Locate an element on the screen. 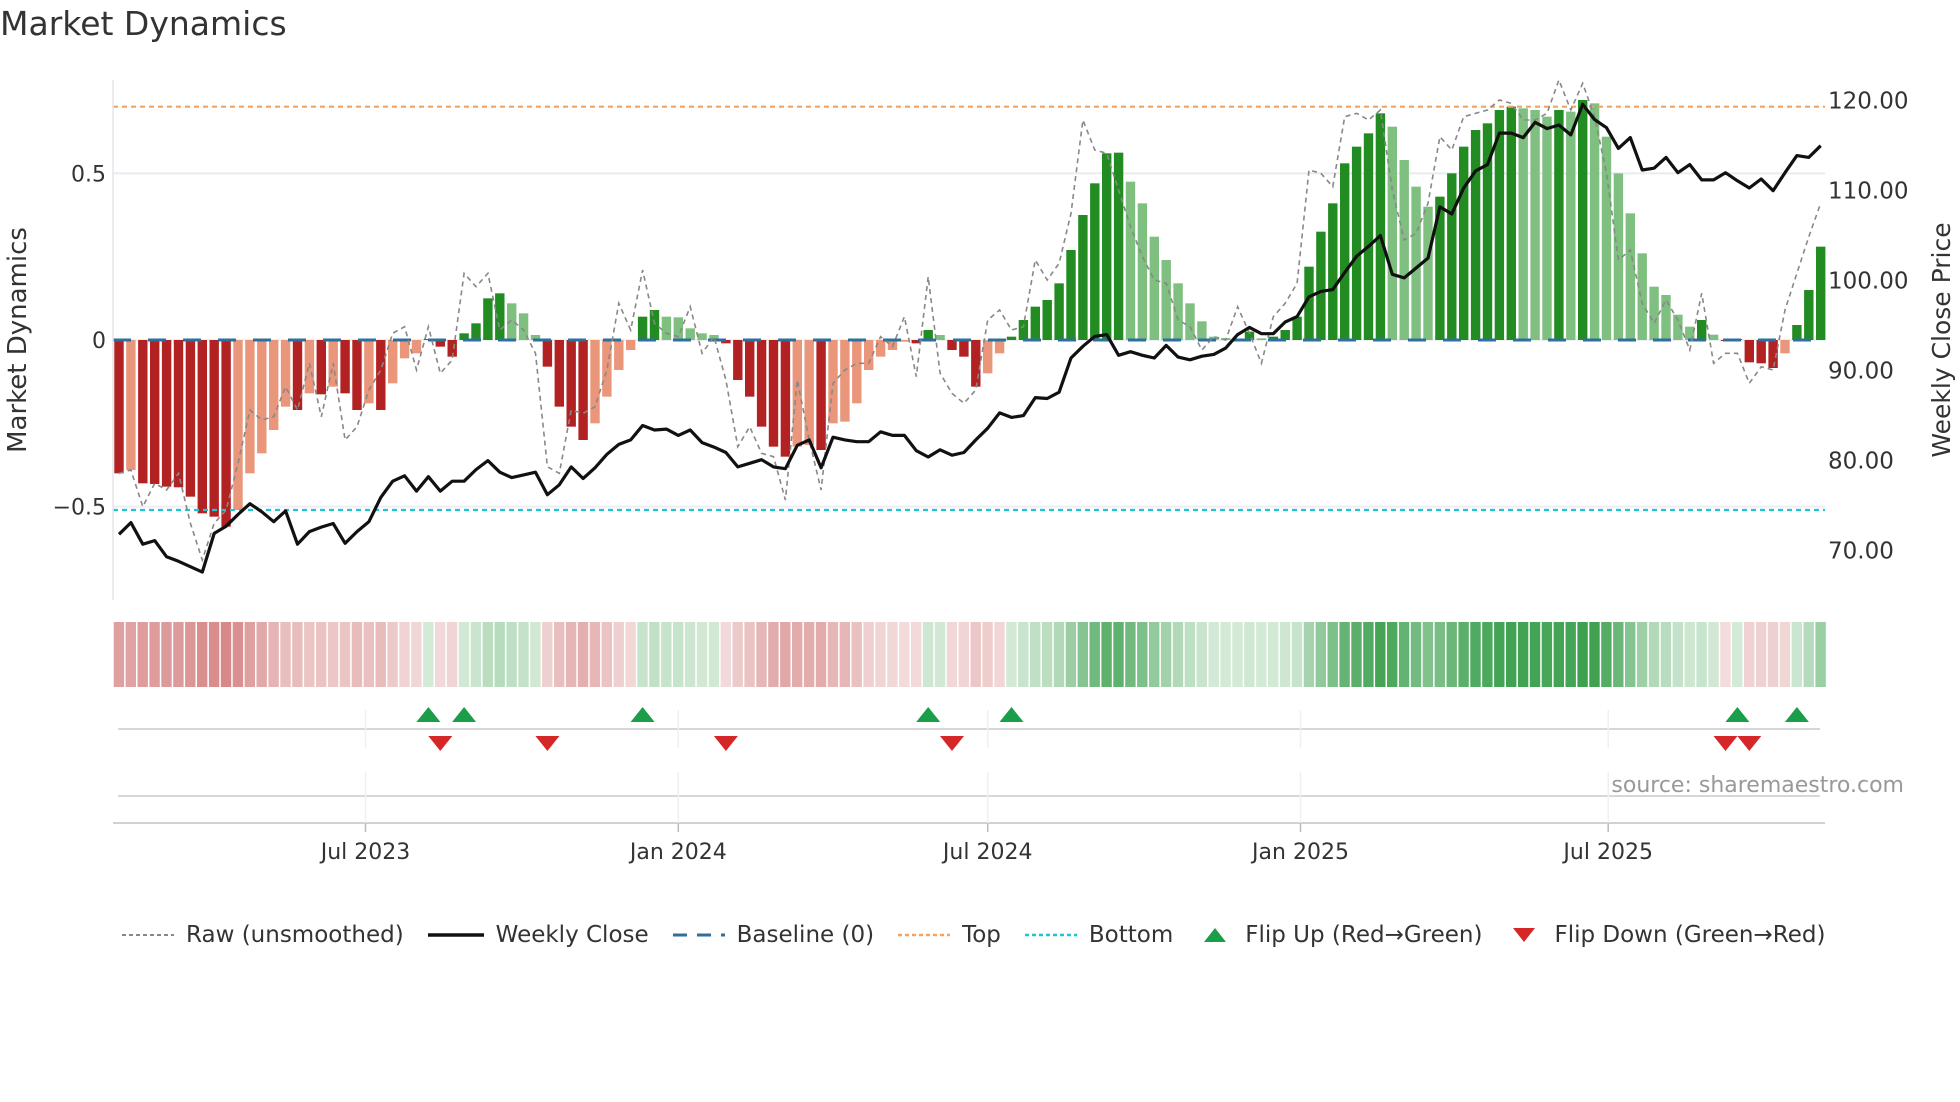  y2-tick-label: 80.00 is located at coordinates (1861, 462).